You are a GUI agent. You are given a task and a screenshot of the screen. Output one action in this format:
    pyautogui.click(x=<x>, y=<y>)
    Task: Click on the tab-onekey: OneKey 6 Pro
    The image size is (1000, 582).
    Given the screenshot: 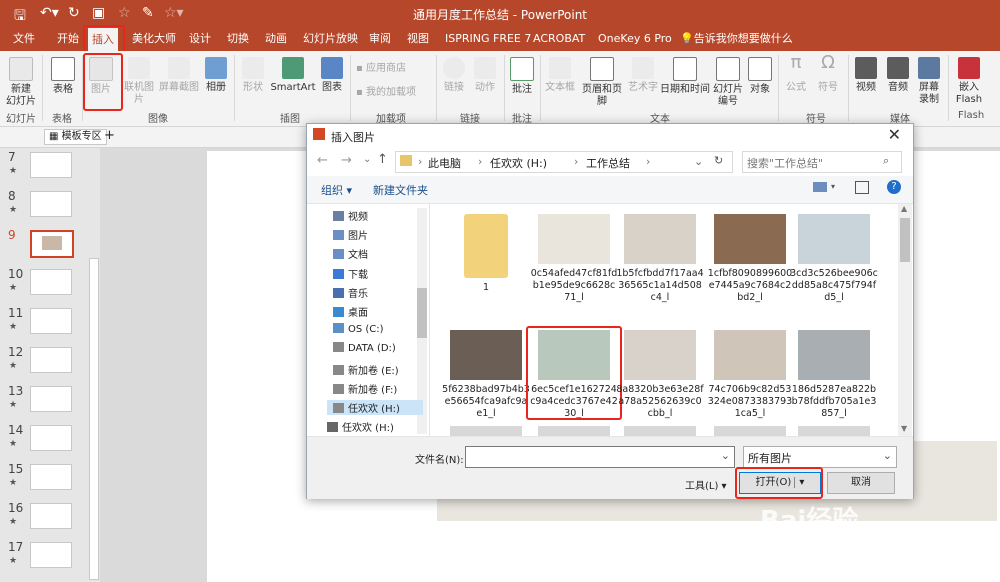 What is the action you would take?
    pyautogui.click(x=635, y=39)
    